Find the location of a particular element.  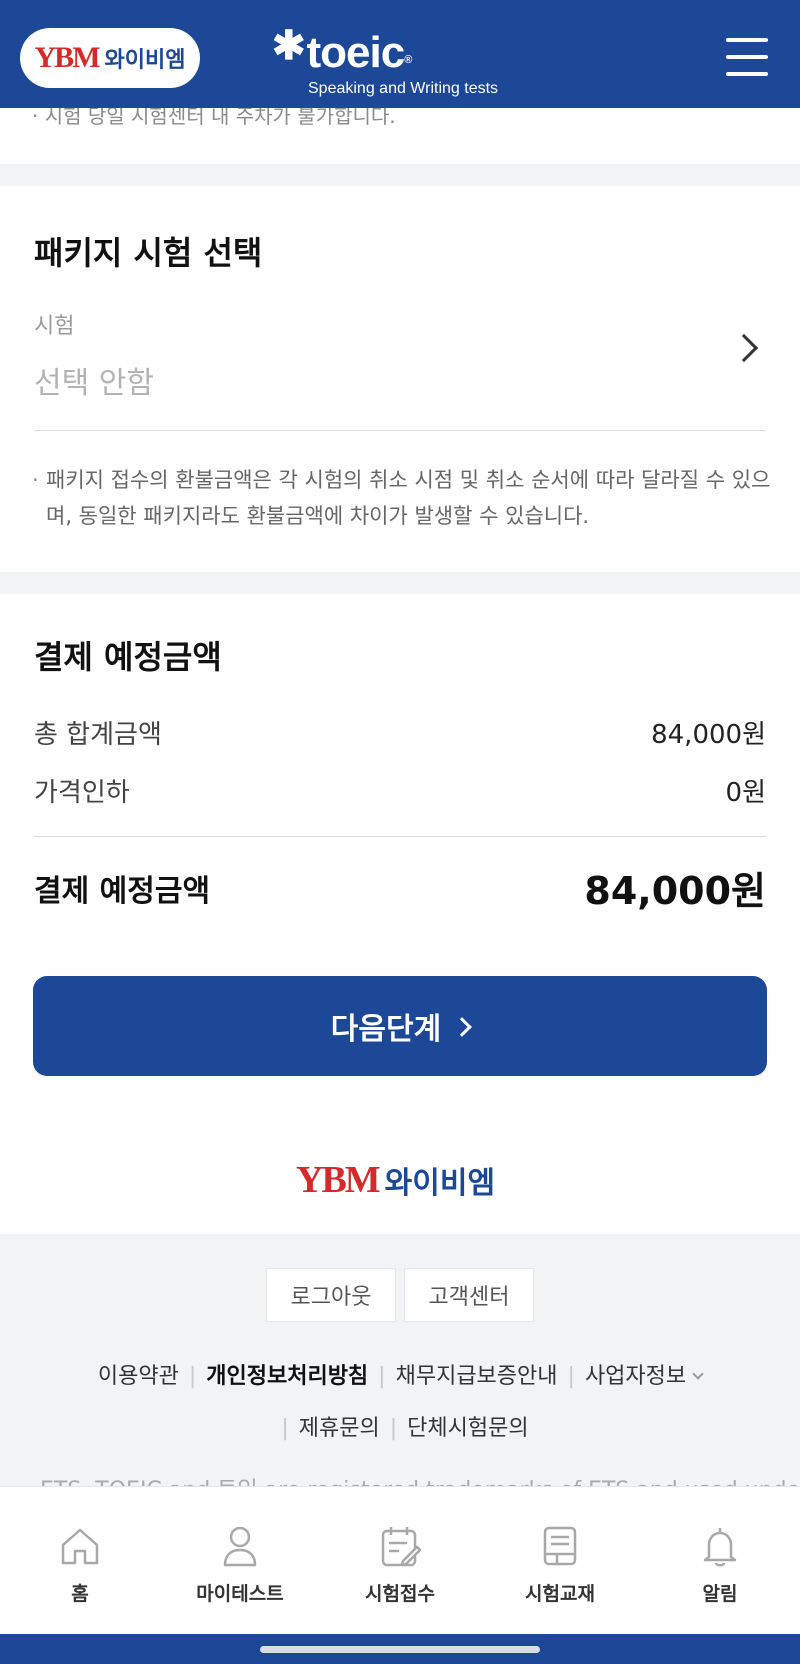

privacy-policy-link: 개인정보처리방침 is located at coordinates (287, 1376).